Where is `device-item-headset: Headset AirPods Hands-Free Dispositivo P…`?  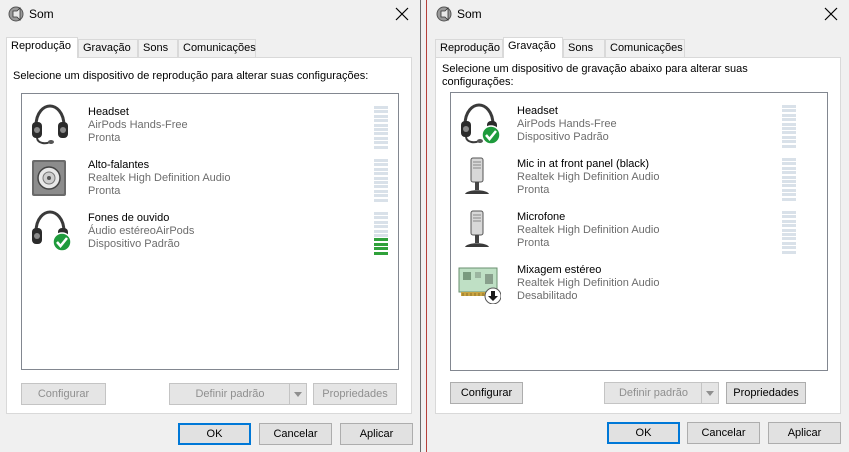 device-item-headset: Headset AirPods Hands-Free Dispositivo P… is located at coordinates (639, 123).